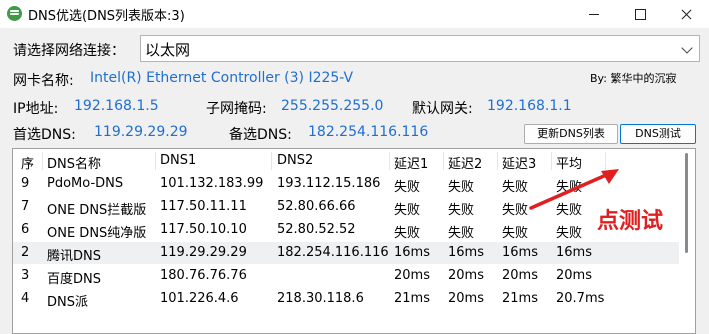  I want to click on adapter-select: 以太网, so click(420, 48).